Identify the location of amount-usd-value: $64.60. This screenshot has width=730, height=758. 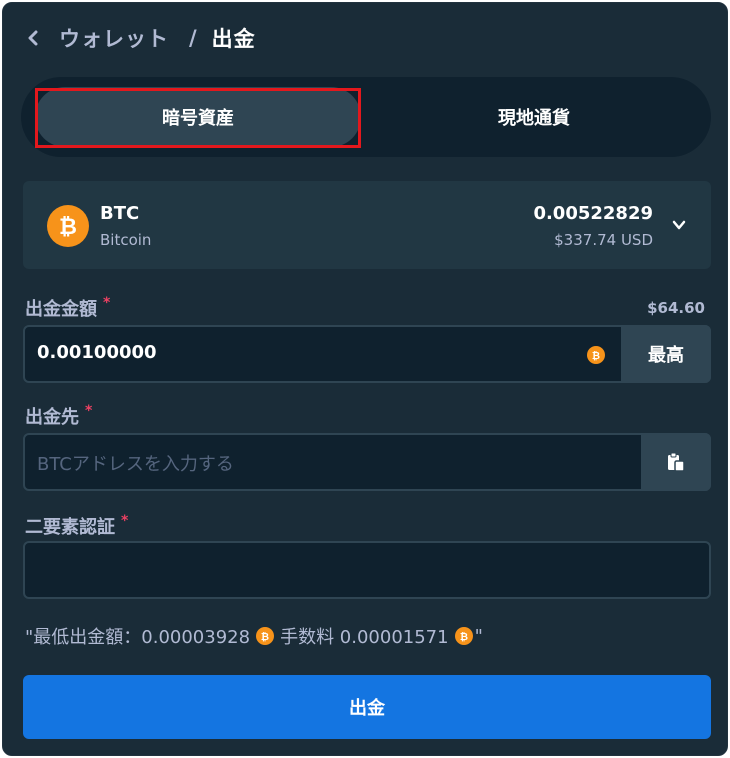
(676, 308).